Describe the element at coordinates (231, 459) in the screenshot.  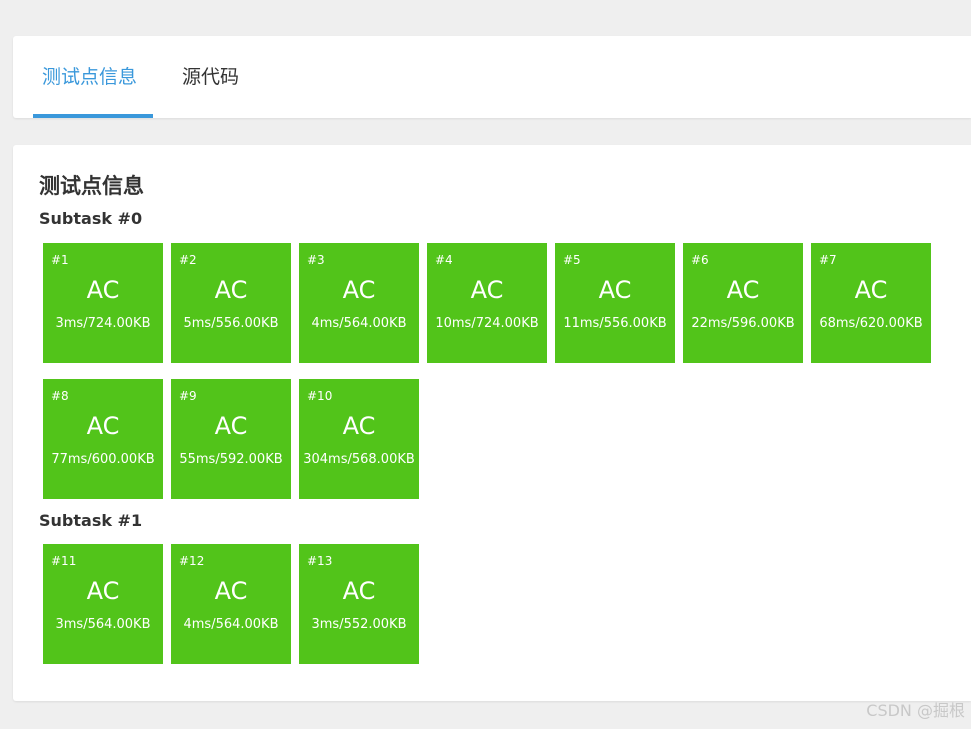
I see `test-case-time-memory: 55ms/592.00KB` at that location.